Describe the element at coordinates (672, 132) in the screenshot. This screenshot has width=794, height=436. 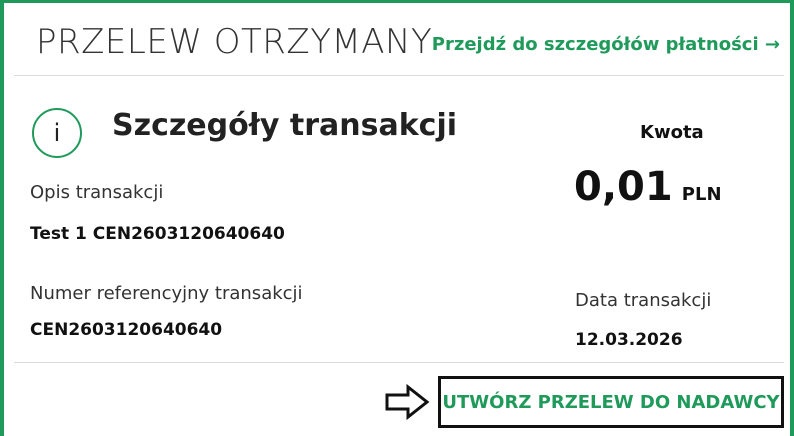
I see `amount-label: Kwota` at that location.